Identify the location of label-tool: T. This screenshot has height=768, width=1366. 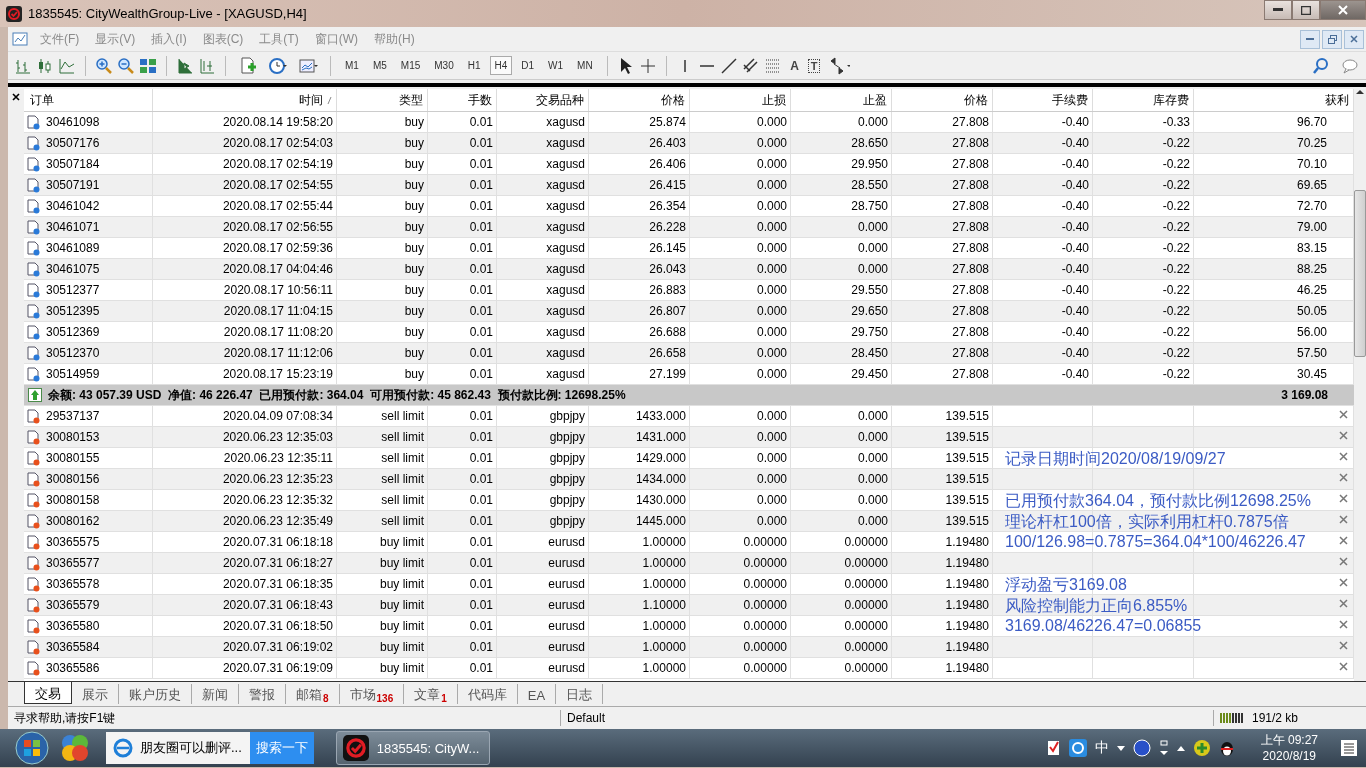
(814, 65).